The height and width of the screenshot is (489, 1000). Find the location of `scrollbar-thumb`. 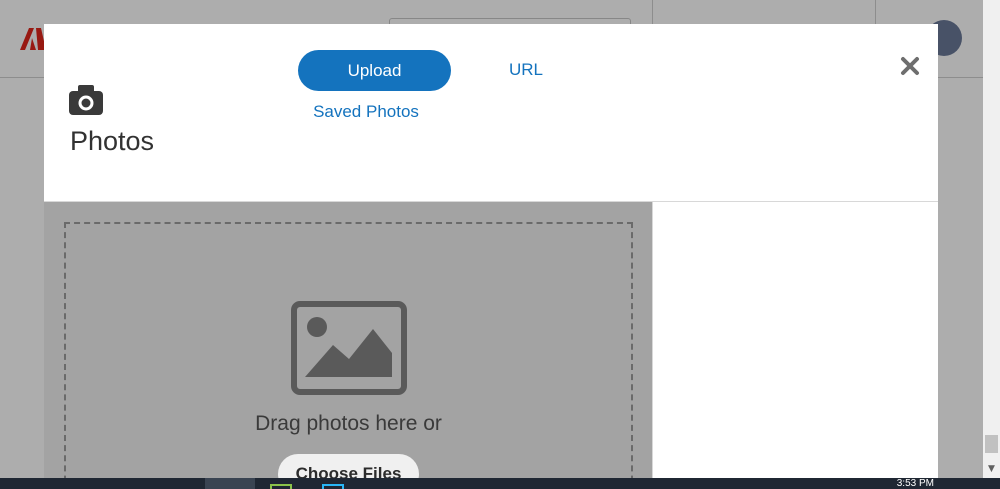

scrollbar-thumb is located at coordinates (991, 444).